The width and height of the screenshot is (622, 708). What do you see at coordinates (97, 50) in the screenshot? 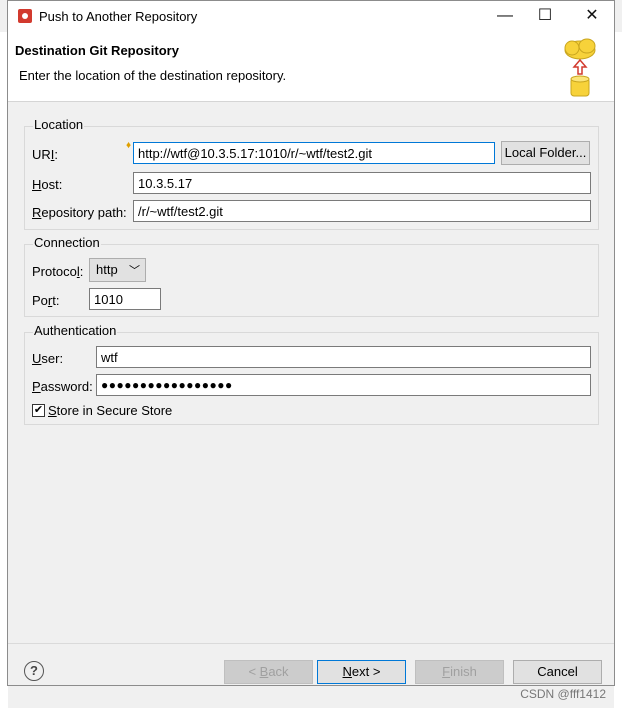
I see `page-title: Destination Git Repository` at bounding box center [97, 50].